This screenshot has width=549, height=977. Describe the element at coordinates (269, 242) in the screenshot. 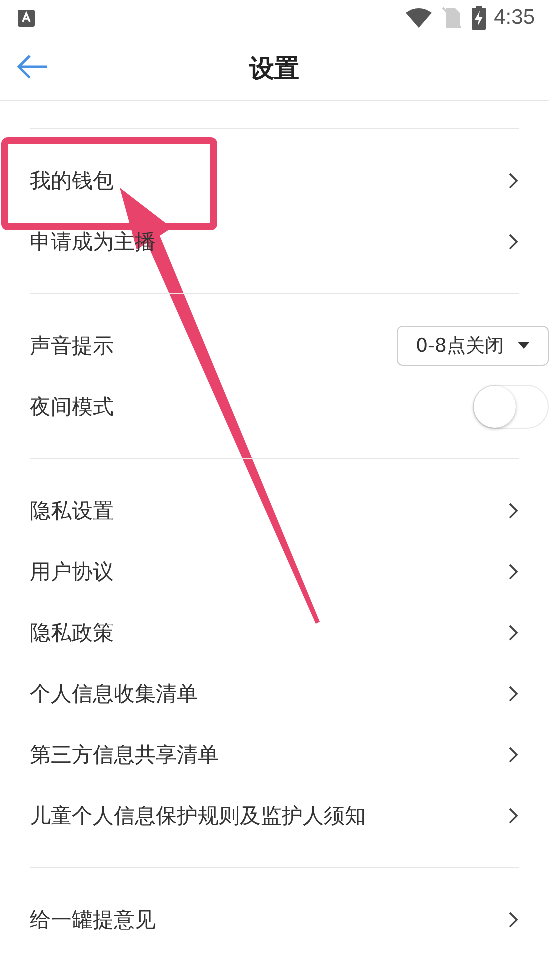

I see `menu-item: 申请成为主播` at that location.